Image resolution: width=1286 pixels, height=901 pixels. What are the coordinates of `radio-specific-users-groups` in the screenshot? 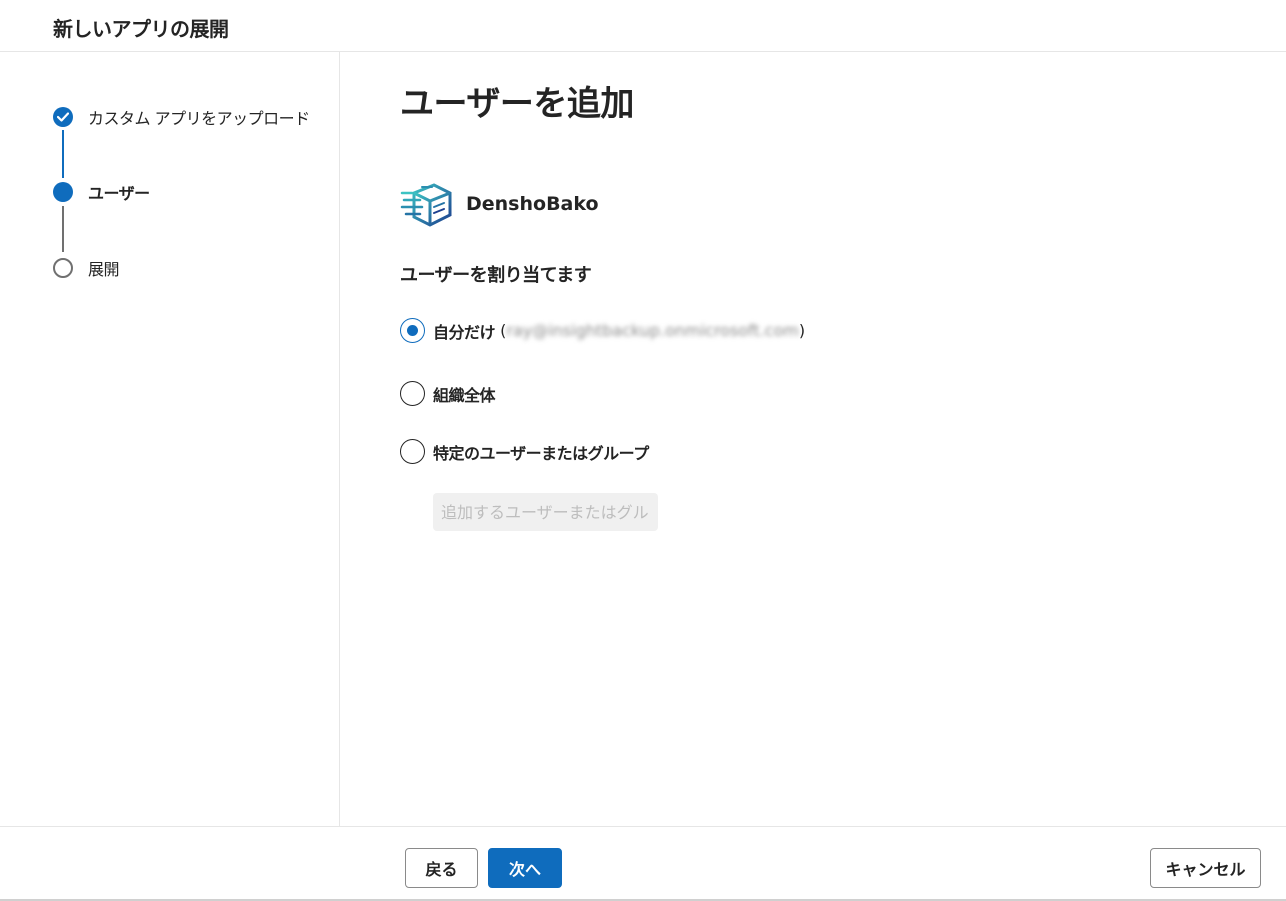 It's located at (412, 451).